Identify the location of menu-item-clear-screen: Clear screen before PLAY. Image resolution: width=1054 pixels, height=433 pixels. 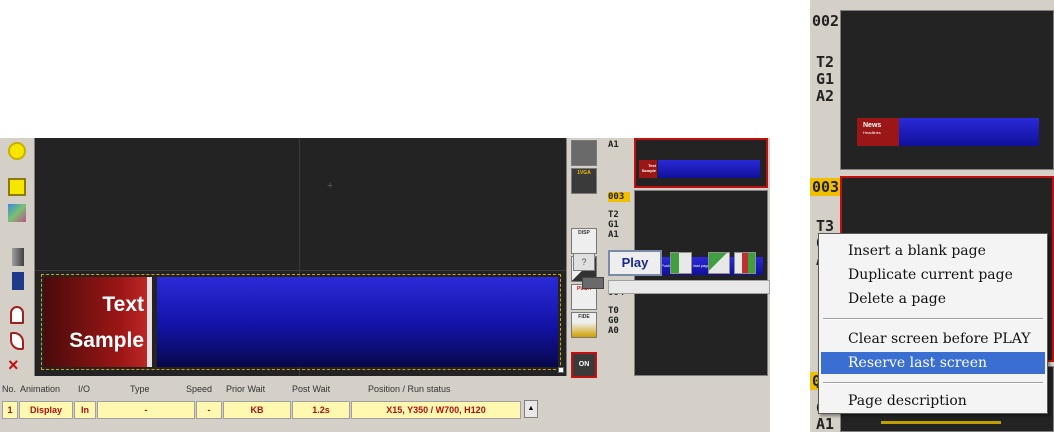
(933, 339).